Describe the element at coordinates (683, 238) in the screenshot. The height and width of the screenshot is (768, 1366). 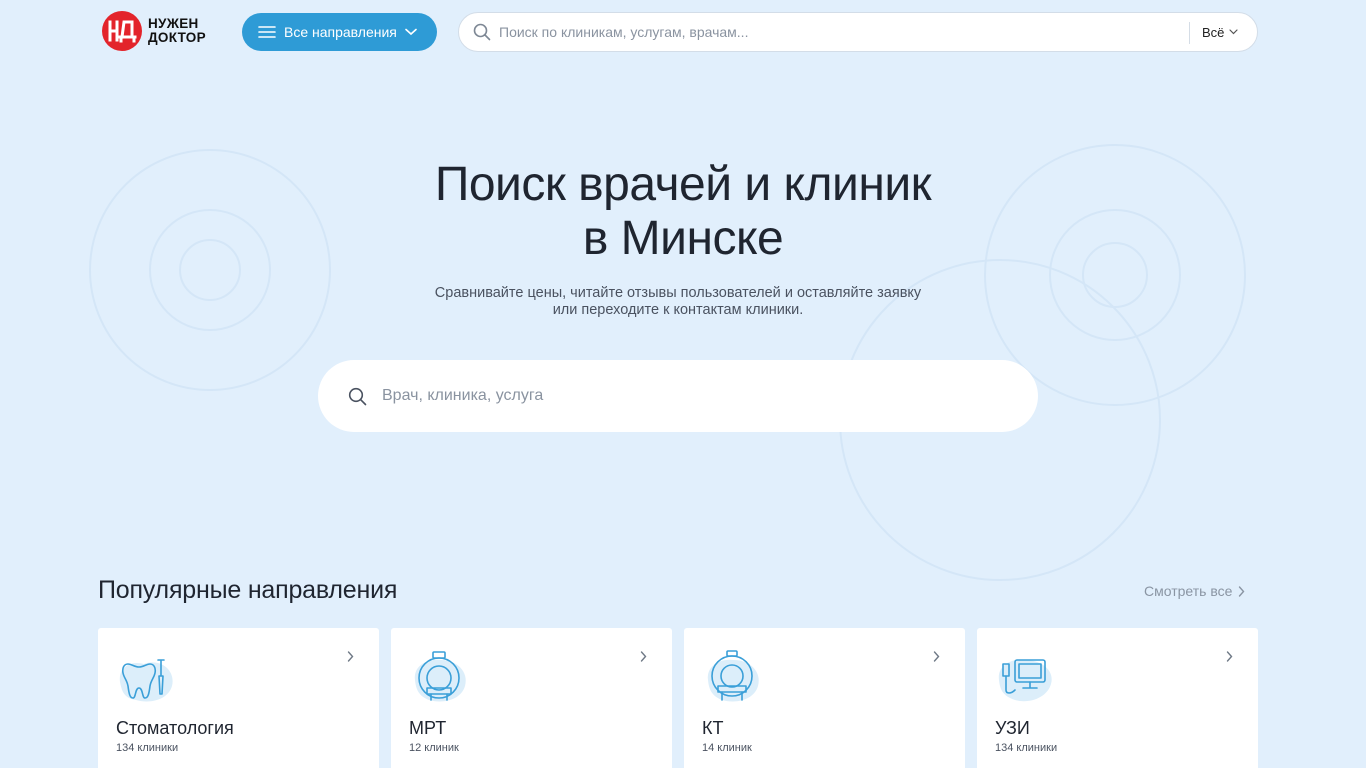
I see `page-title-line2: в Минске` at that location.